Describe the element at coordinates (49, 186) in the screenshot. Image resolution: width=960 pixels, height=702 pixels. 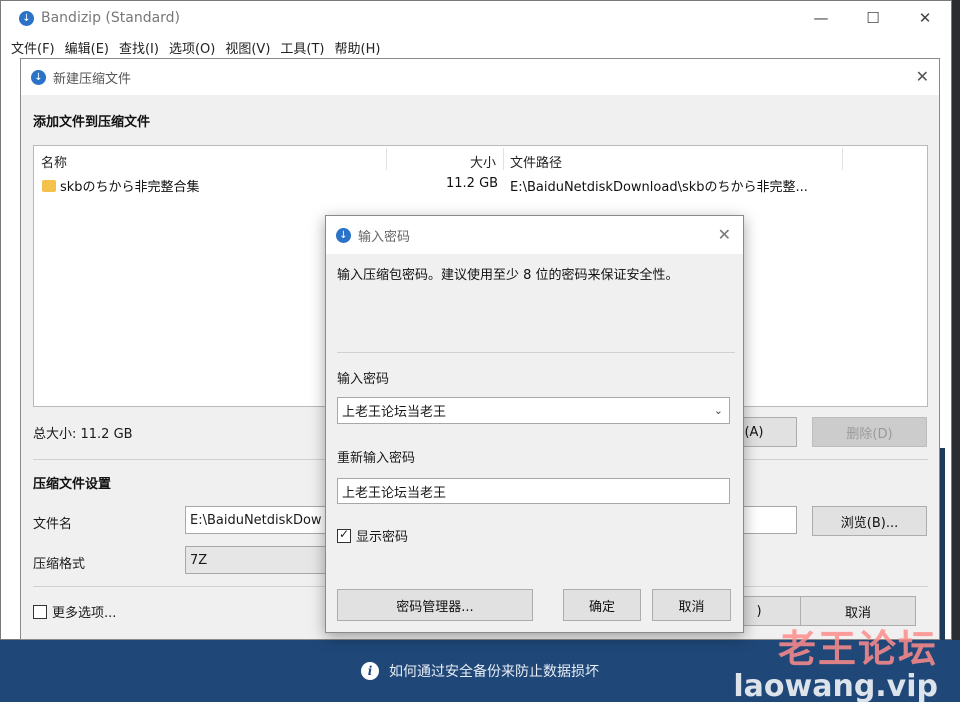
I see `folder-icon` at that location.